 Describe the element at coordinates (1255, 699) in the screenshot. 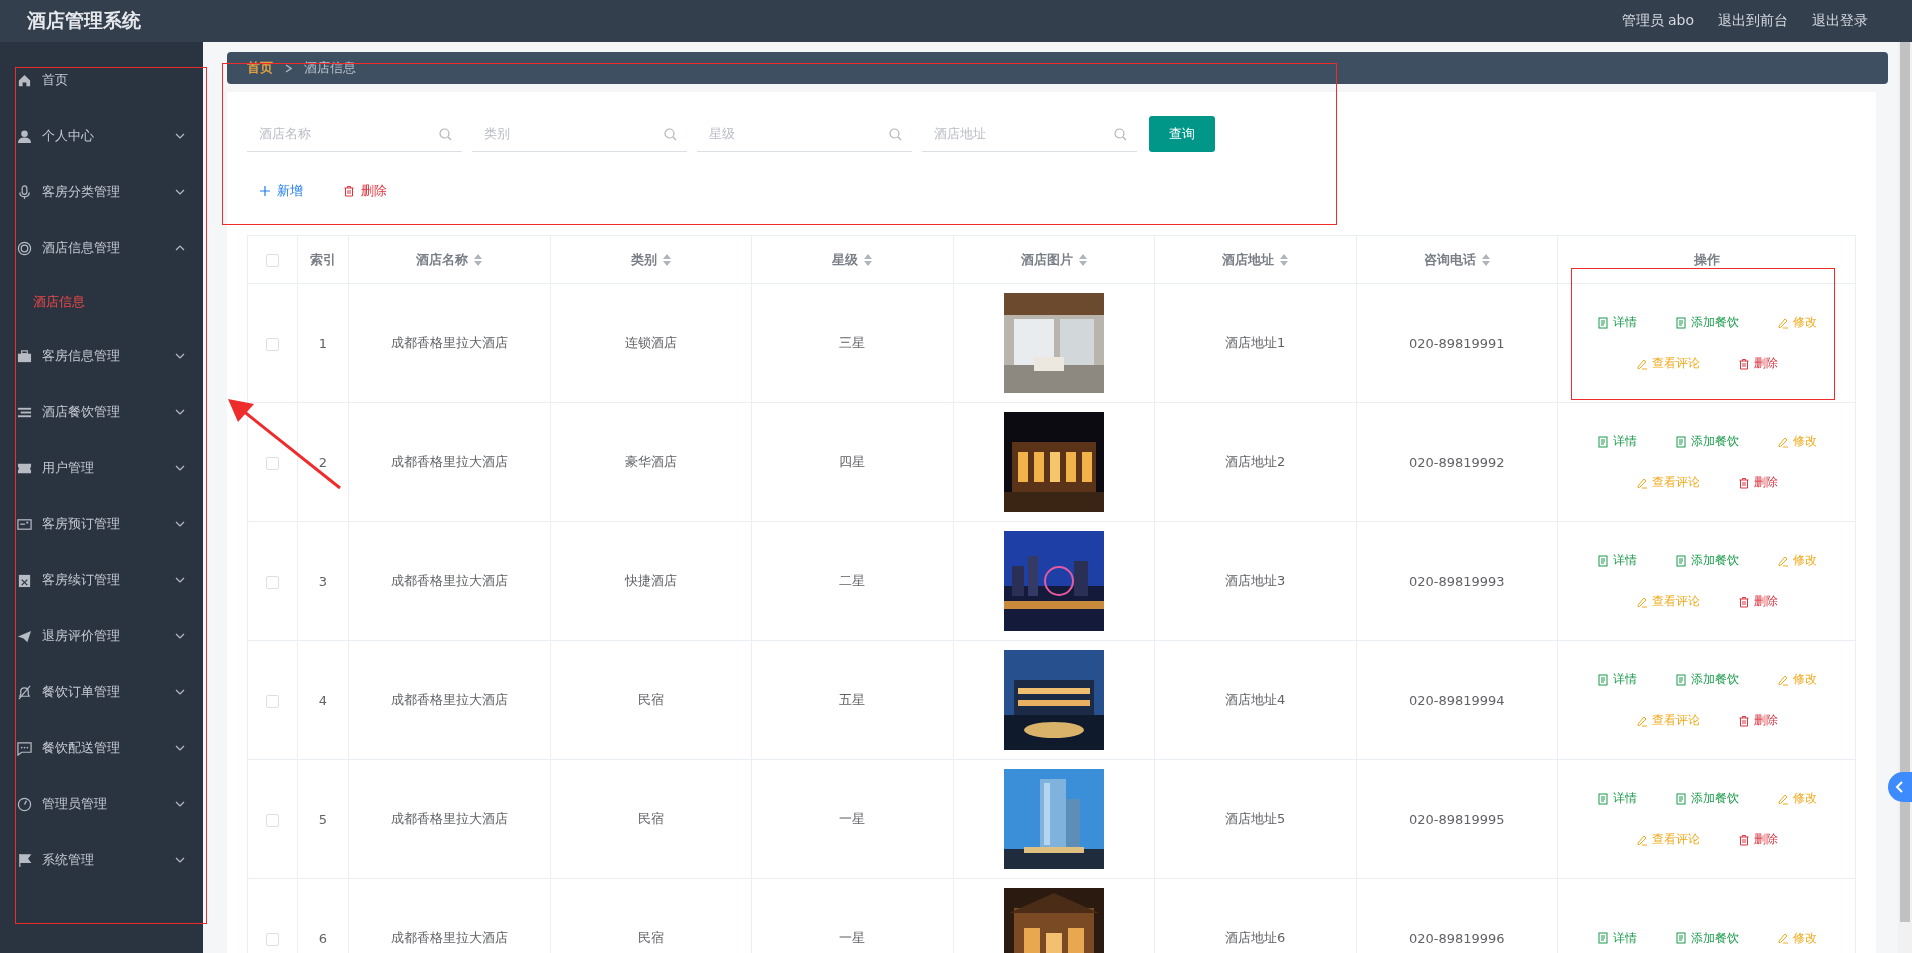

I see `table-cell: 酒店地址4` at that location.